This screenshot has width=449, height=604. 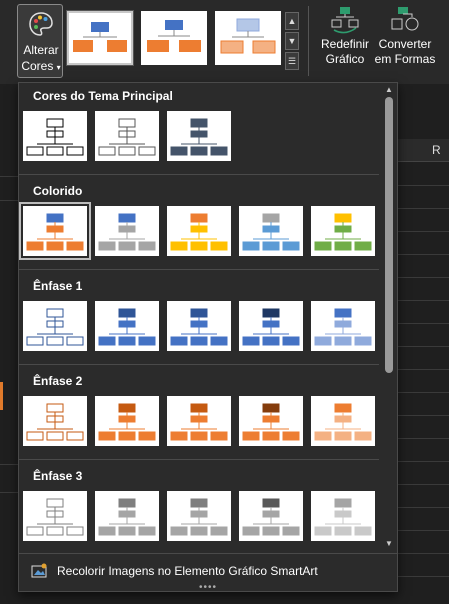 What do you see at coordinates (1, 396) in the screenshot?
I see `selection-marker` at bounding box center [1, 396].